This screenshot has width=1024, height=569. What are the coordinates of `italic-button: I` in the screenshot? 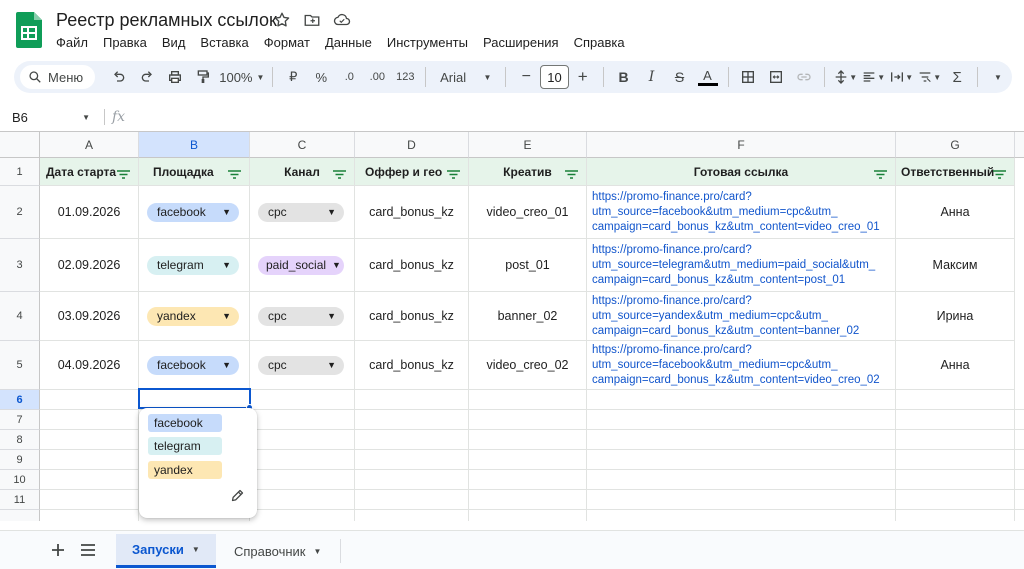 It's located at (652, 77).